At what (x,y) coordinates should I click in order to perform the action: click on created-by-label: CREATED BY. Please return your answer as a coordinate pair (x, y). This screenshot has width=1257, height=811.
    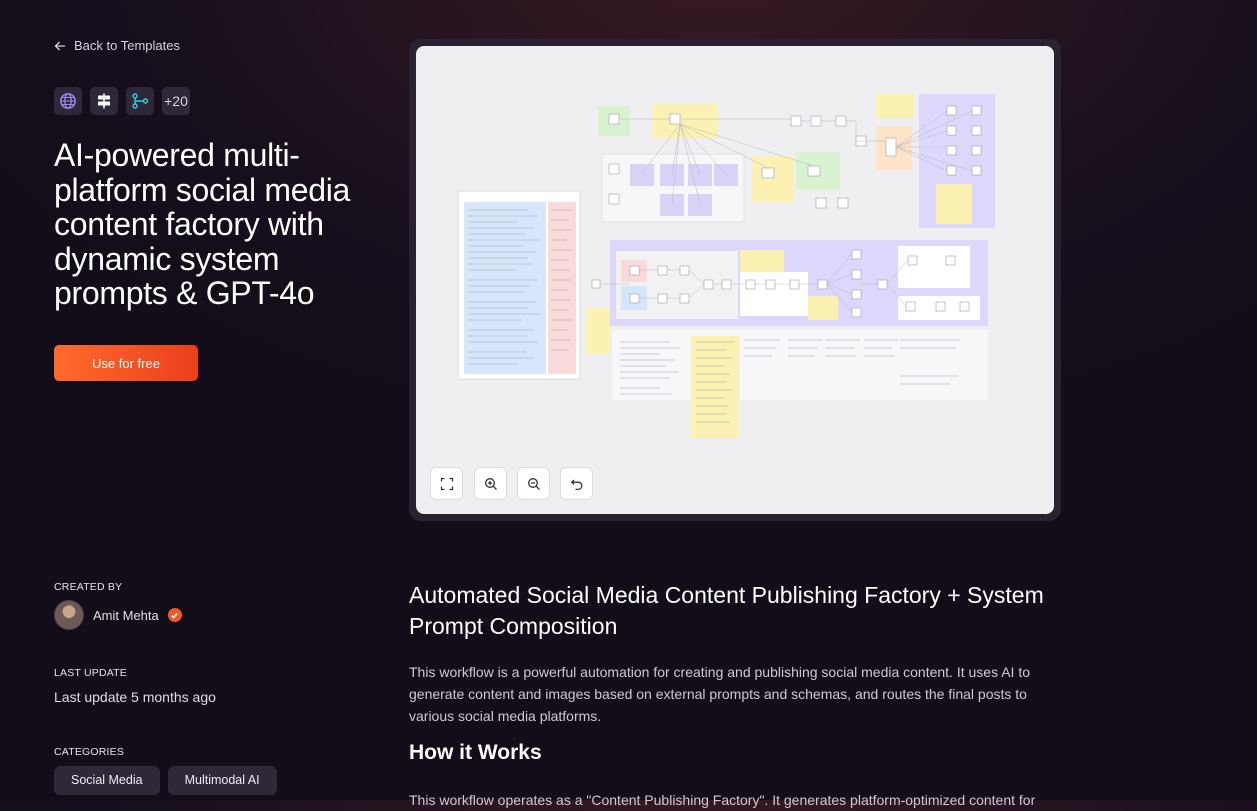
    Looking at the image, I should click on (88, 587).